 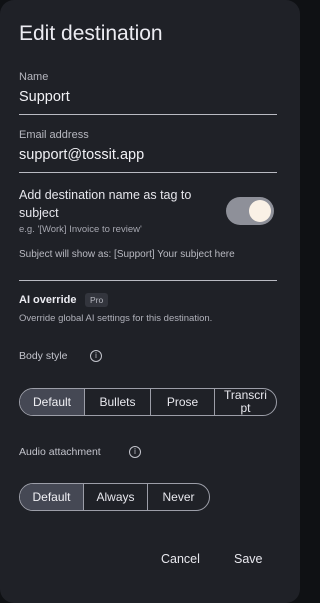 I want to click on name-field-label: Name, so click(x=34, y=77).